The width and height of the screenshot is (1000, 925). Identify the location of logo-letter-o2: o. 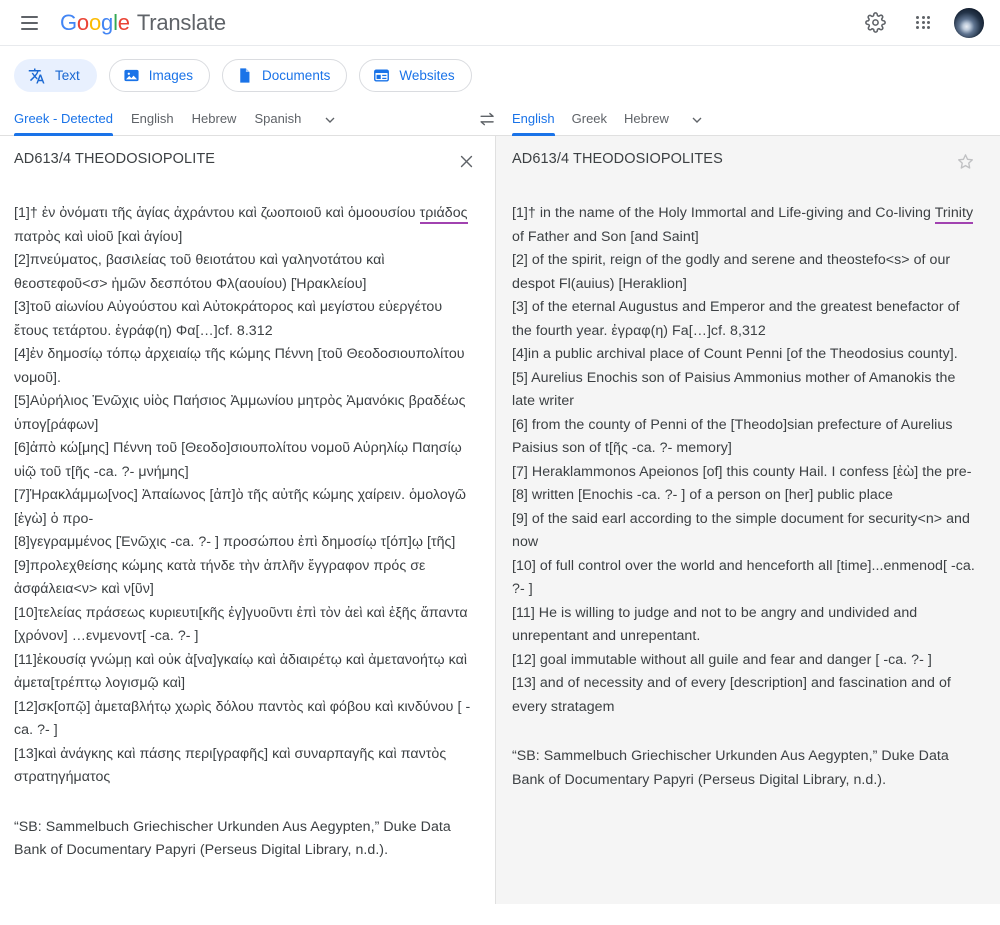
(95, 22).